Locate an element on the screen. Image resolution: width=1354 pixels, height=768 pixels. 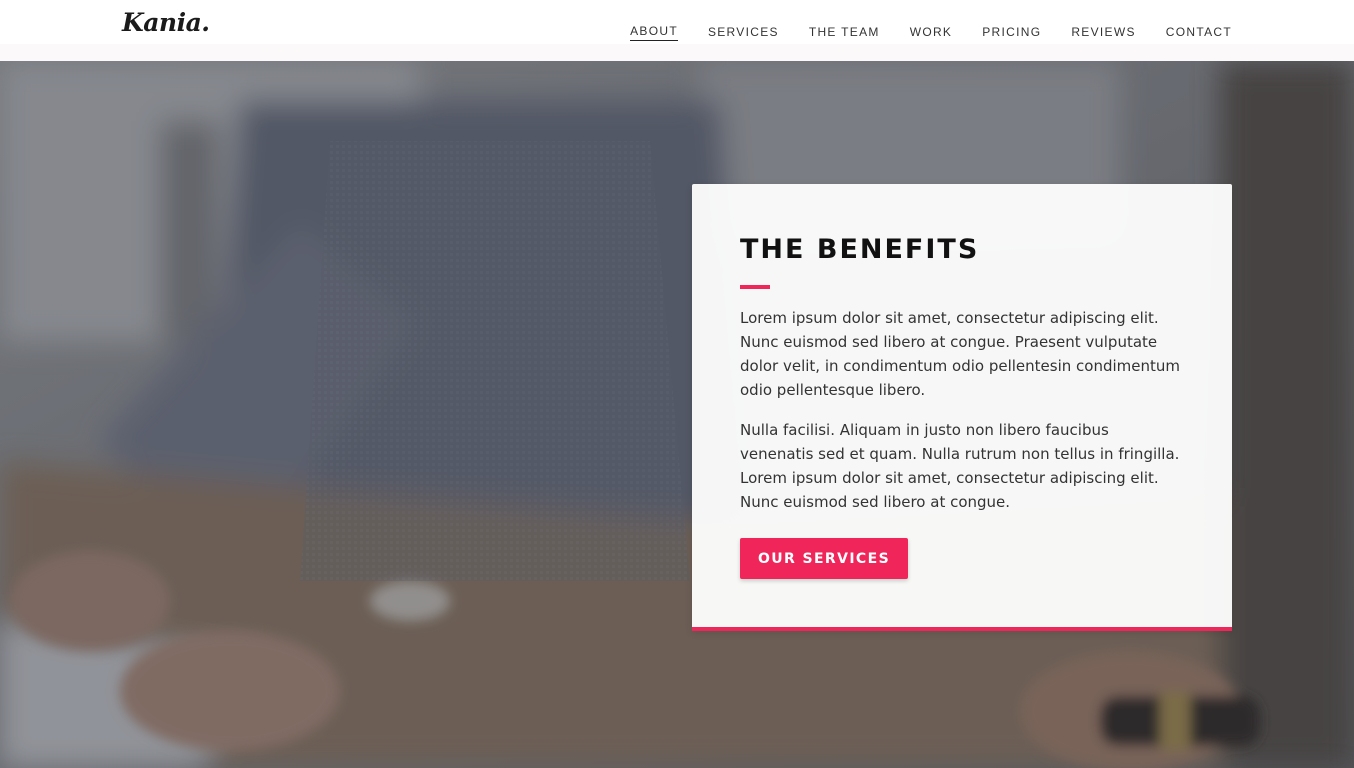
nav-item-contact: CONTACT is located at coordinates (1199, 33).